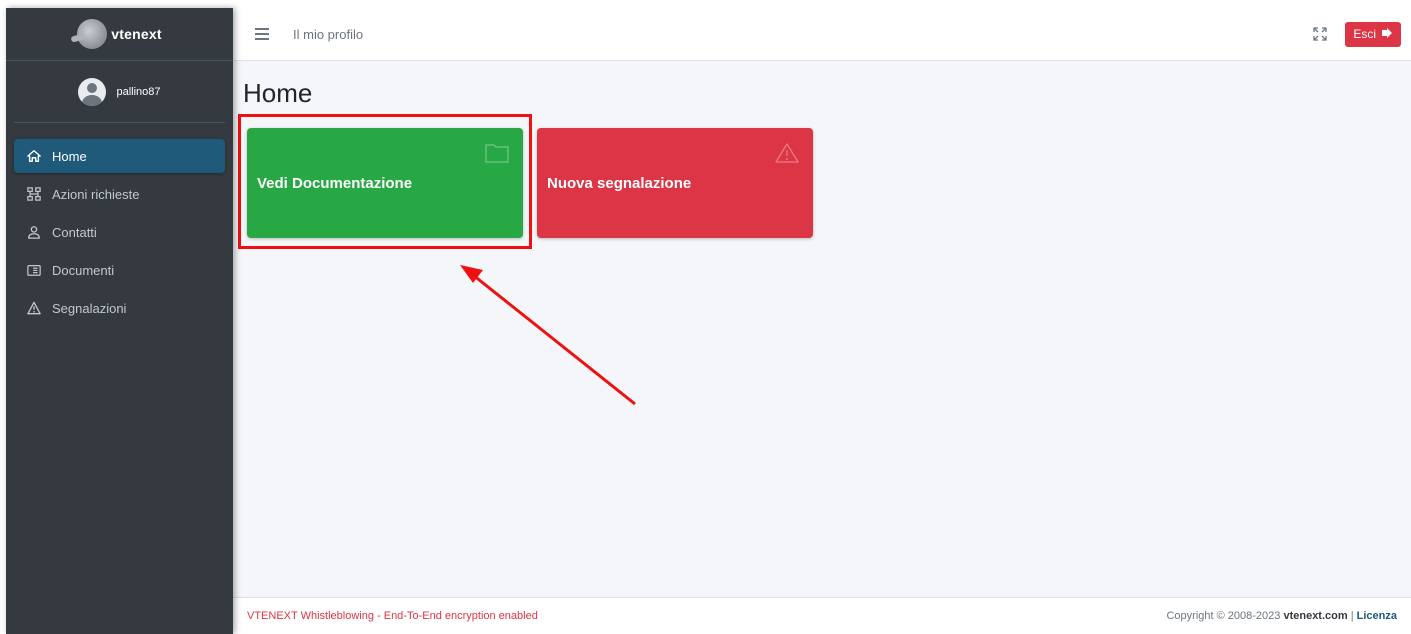 The height and width of the screenshot is (634, 1411). I want to click on fullscreen-icon, so click(1320, 34).